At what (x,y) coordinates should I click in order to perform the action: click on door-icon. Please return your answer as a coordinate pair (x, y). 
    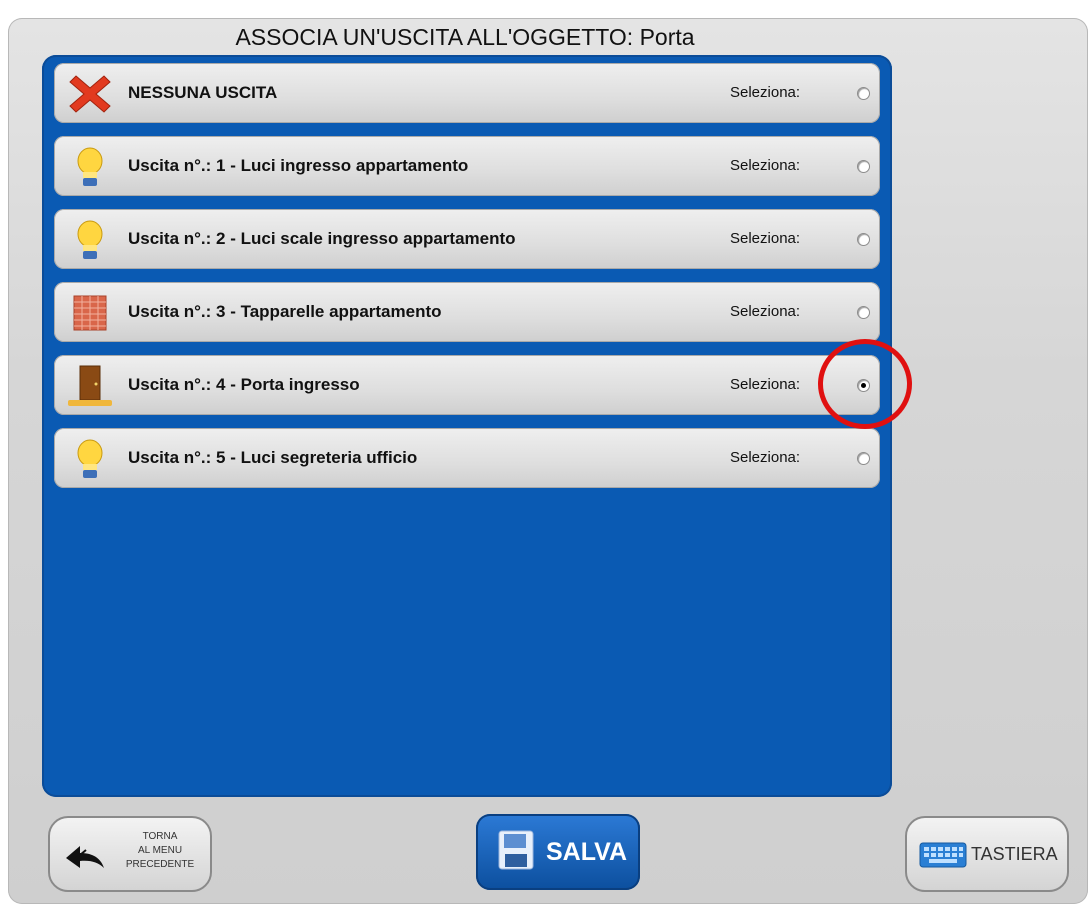
    Looking at the image, I should click on (90, 385).